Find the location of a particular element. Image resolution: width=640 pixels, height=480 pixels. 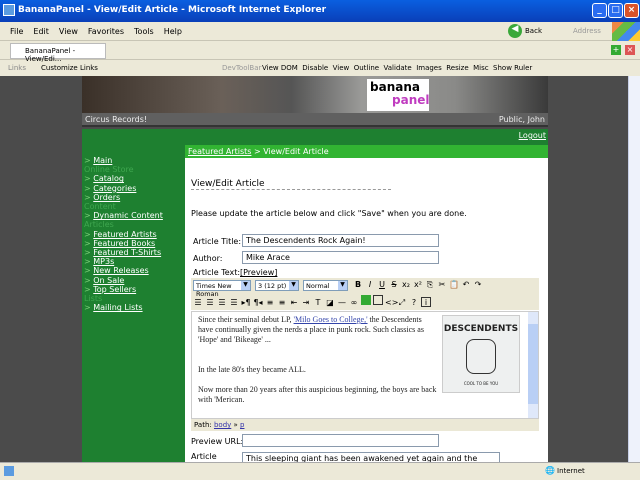

sidebar-item-featured-t-shirts: > Featured T-Shirts is located at coordinates (134, 252).